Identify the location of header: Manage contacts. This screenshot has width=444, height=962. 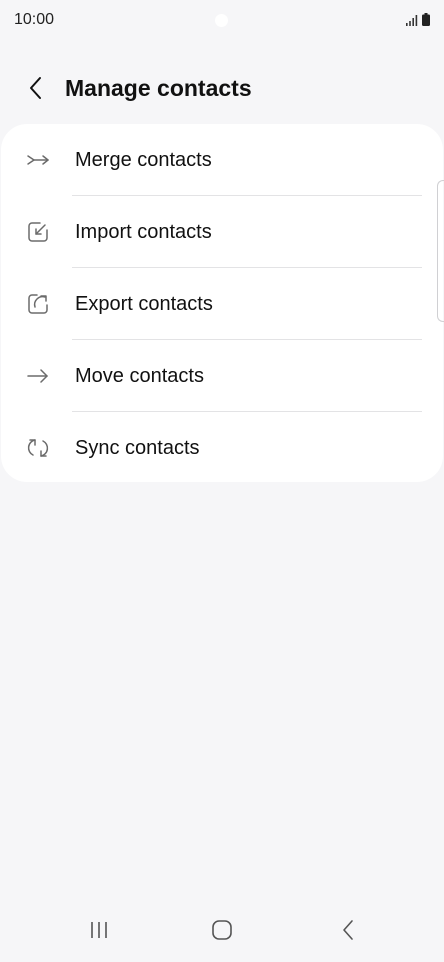
(222, 88).